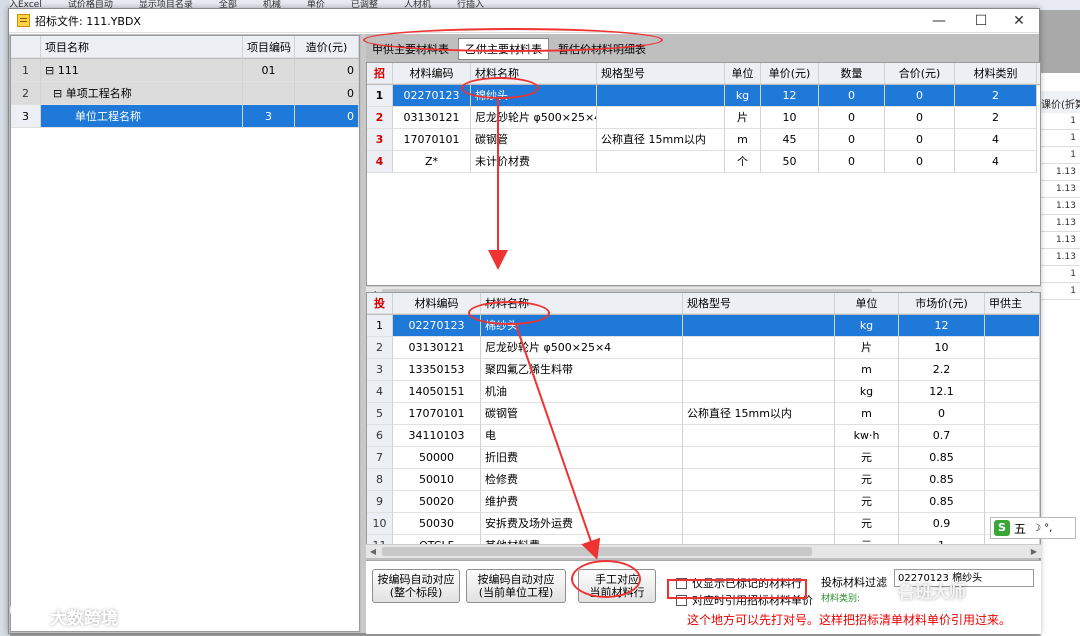 This screenshot has width=1080, height=636. I want to click on bid-material-row: 1 02270123 棉纱头 kg 12, so click(703, 326).